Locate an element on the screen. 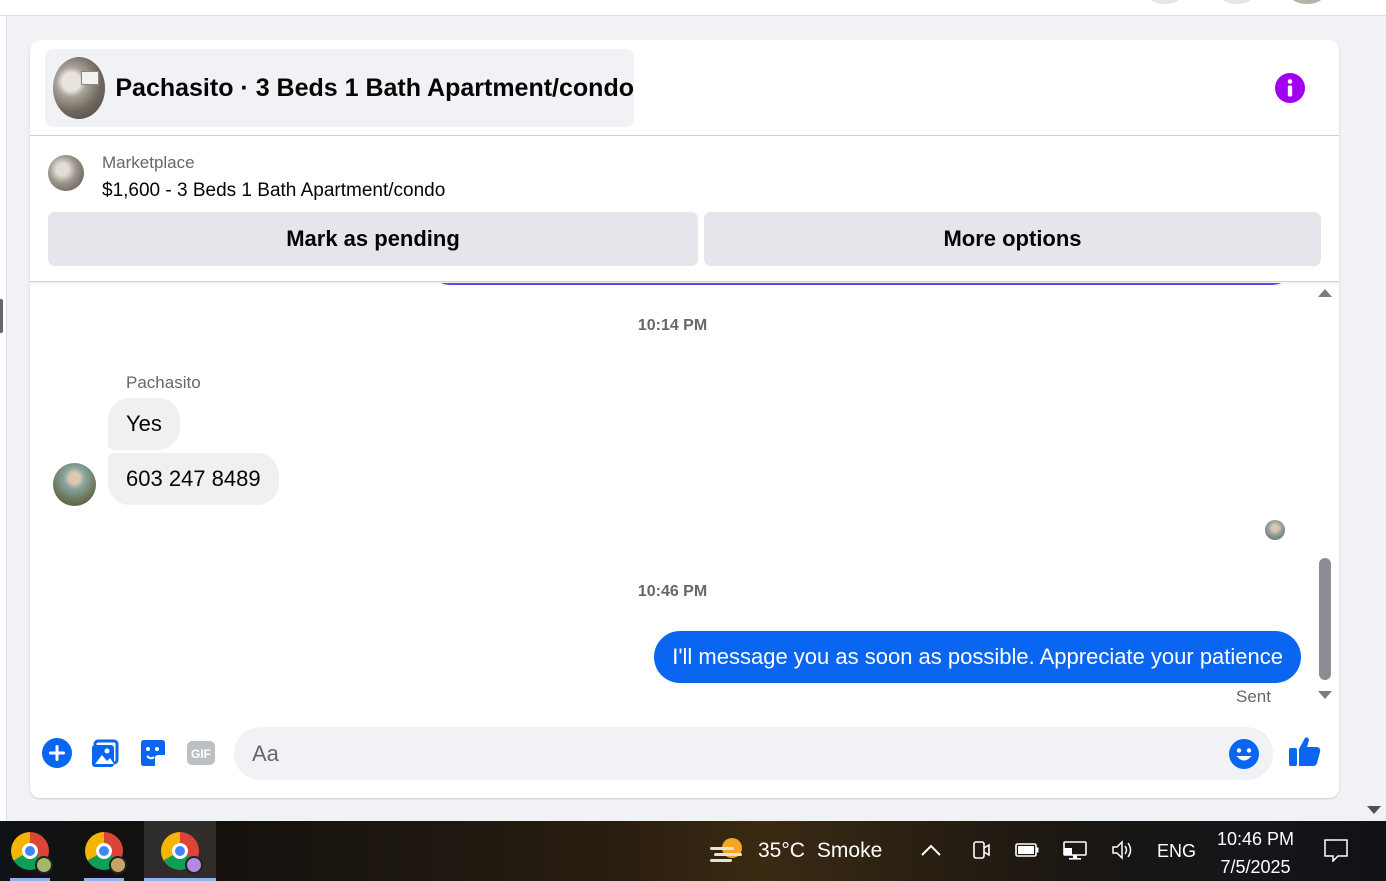 The image size is (1386, 881). thumbs-up-icon is located at coordinates (1305, 751).